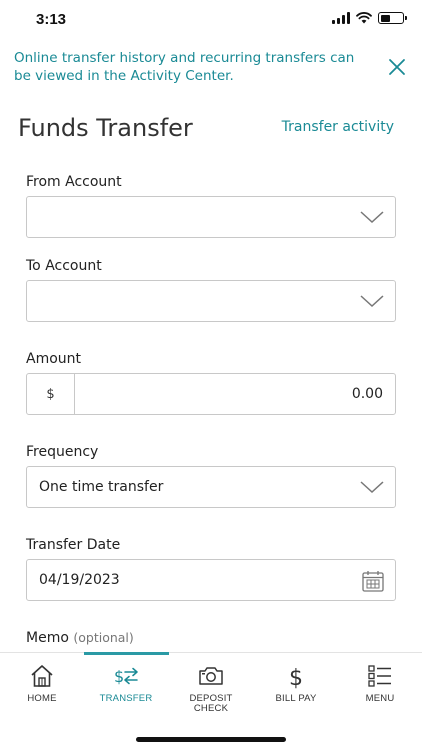 This screenshot has width=422, height=750. Describe the element at coordinates (211, 22) in the screenshot. I see `status-bar: 3:13` at that location.